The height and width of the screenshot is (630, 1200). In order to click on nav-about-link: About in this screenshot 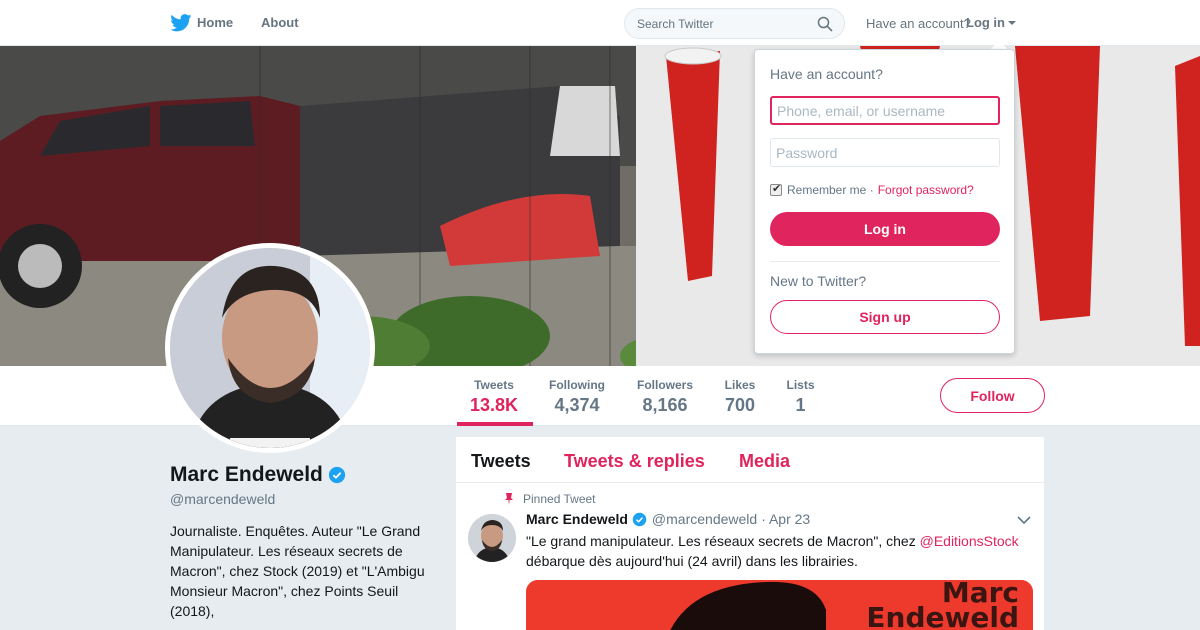, I will do `click(280, 22)`.